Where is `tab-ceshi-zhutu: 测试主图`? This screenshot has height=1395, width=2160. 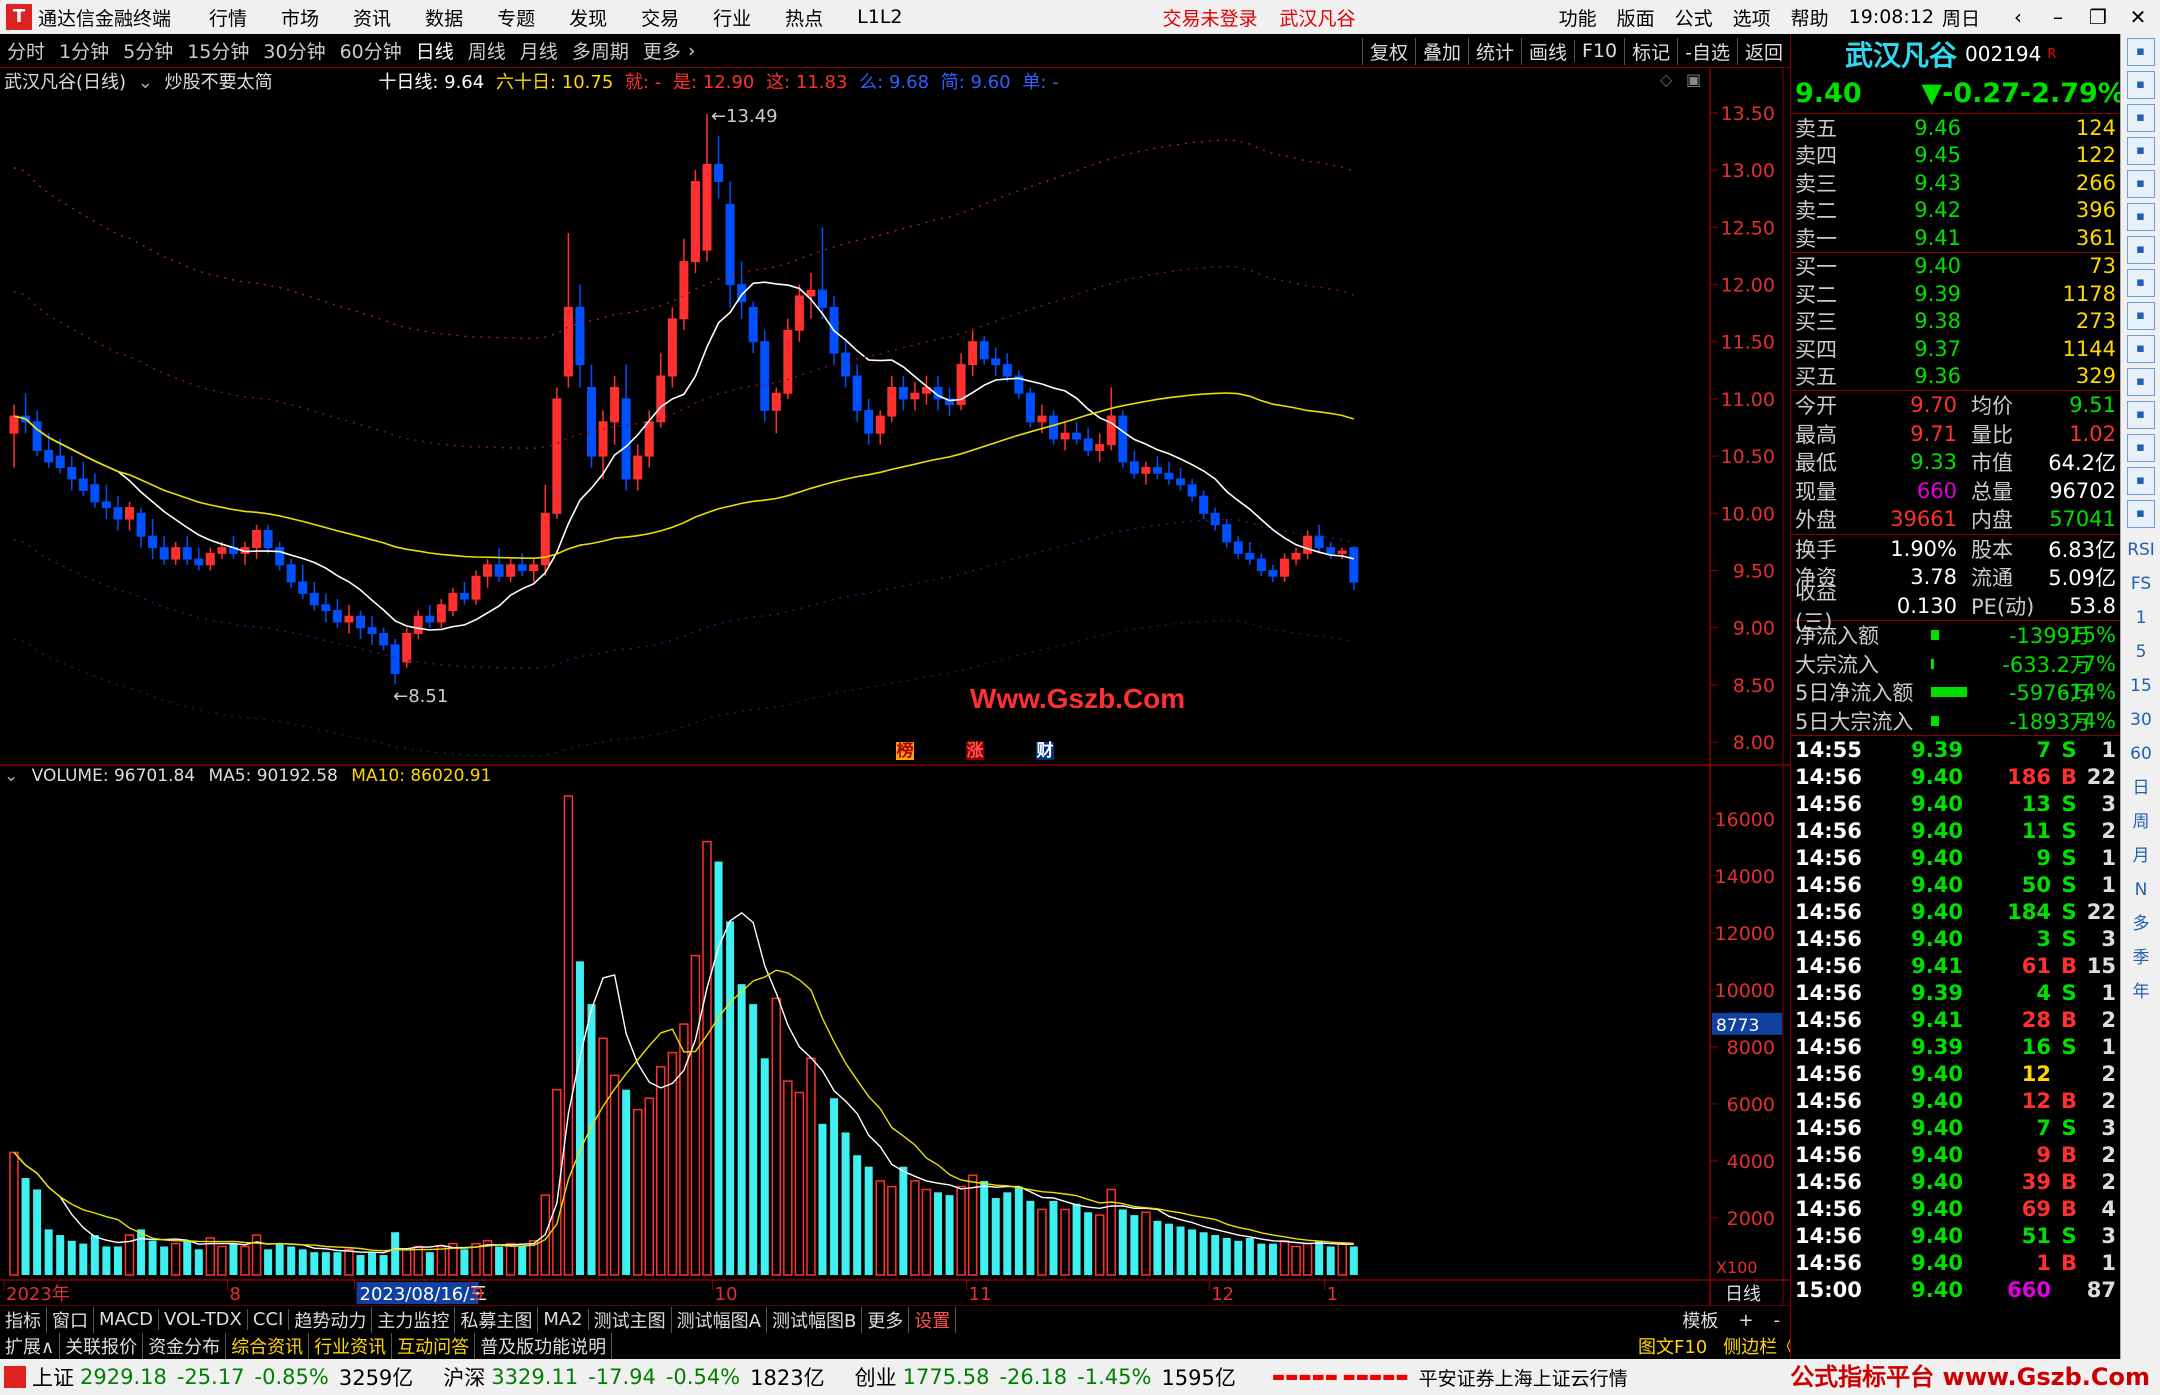 tab-ceshi-zhutu: 测试主图 is located at coordinates (630, 1319).